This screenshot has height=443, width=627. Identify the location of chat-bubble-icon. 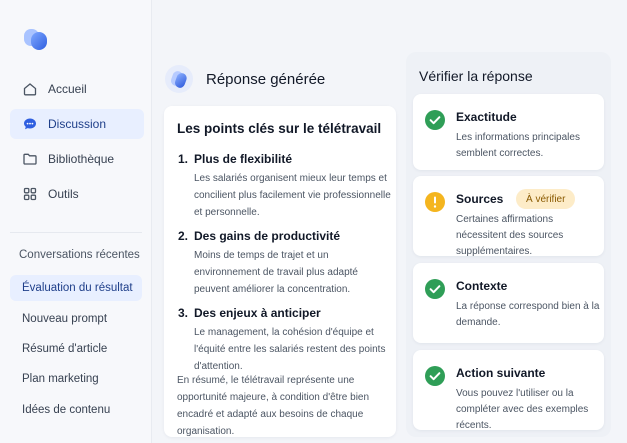
(30, 124).